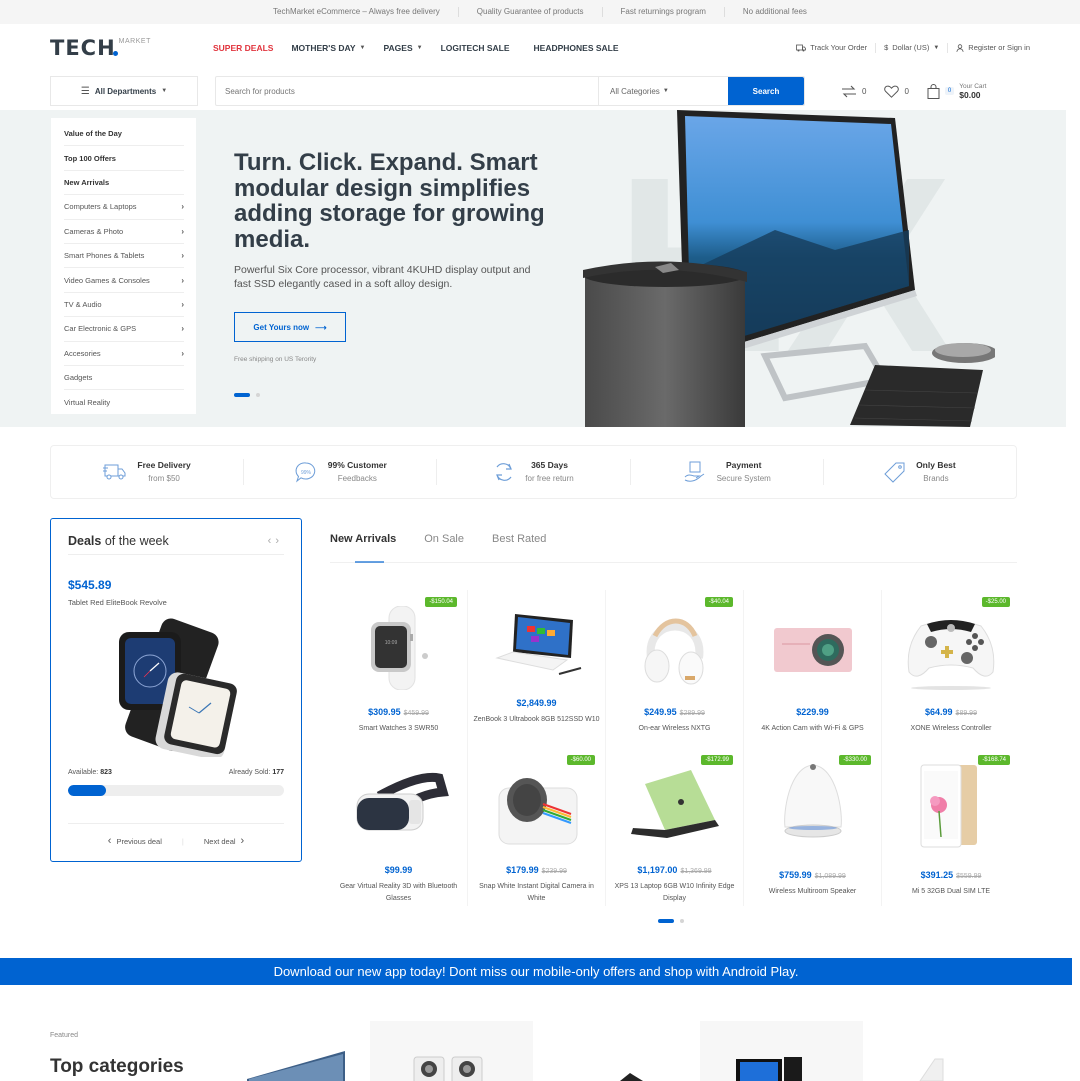 Image resolution: width=1080 pixels, height=1081 pixels. I want to click on slide-dot, so click(258, 395).